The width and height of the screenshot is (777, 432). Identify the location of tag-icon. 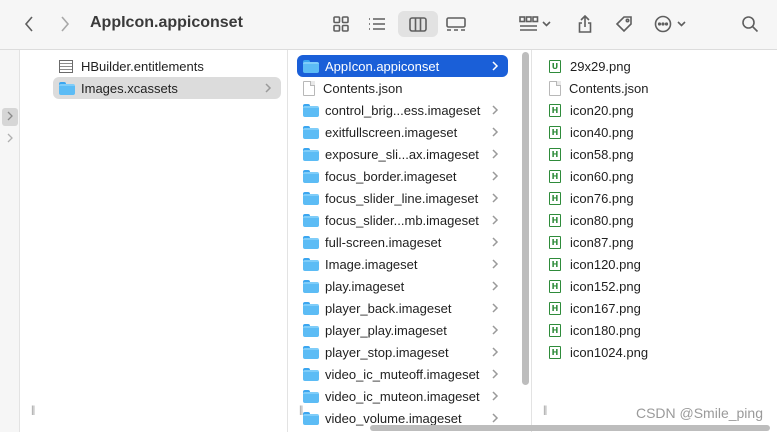
(624, 24).